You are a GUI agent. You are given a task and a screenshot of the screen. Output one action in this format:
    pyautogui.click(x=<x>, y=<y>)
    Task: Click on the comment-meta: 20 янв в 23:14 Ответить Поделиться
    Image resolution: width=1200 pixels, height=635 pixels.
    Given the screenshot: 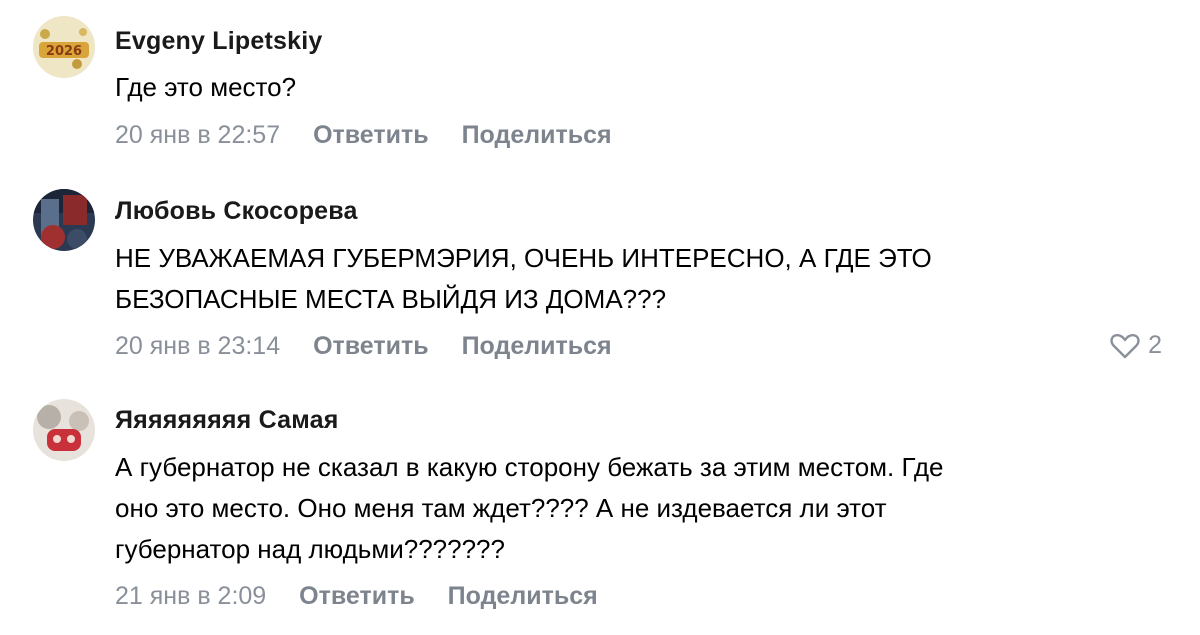 What is the action you would take?
    pyautogui.click(x=363, y=346)
    